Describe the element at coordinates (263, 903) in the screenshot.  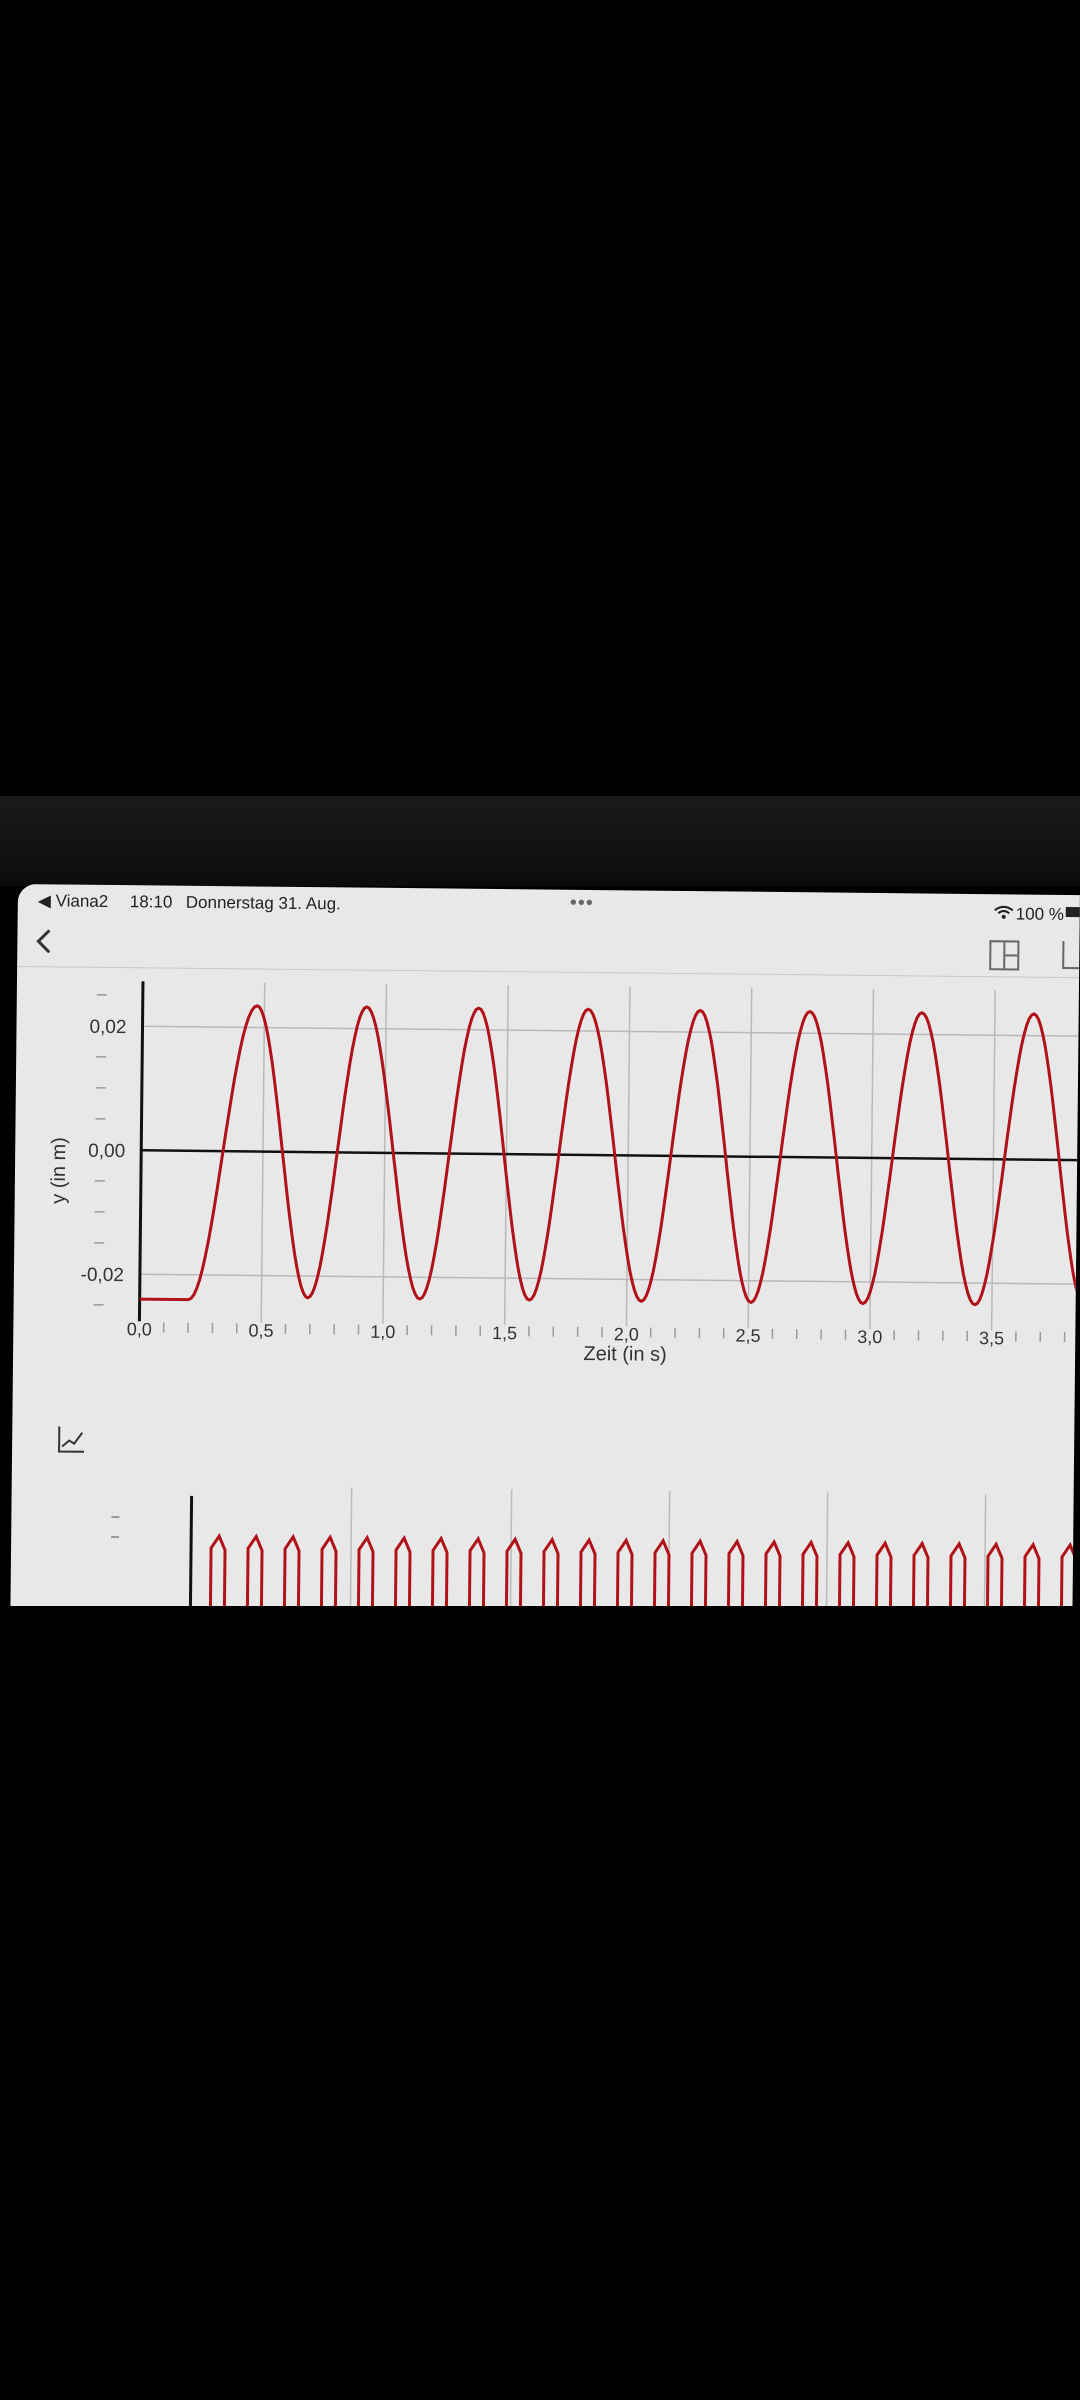
I see `status-date: Donnerstag 31. Aug.` at that location.